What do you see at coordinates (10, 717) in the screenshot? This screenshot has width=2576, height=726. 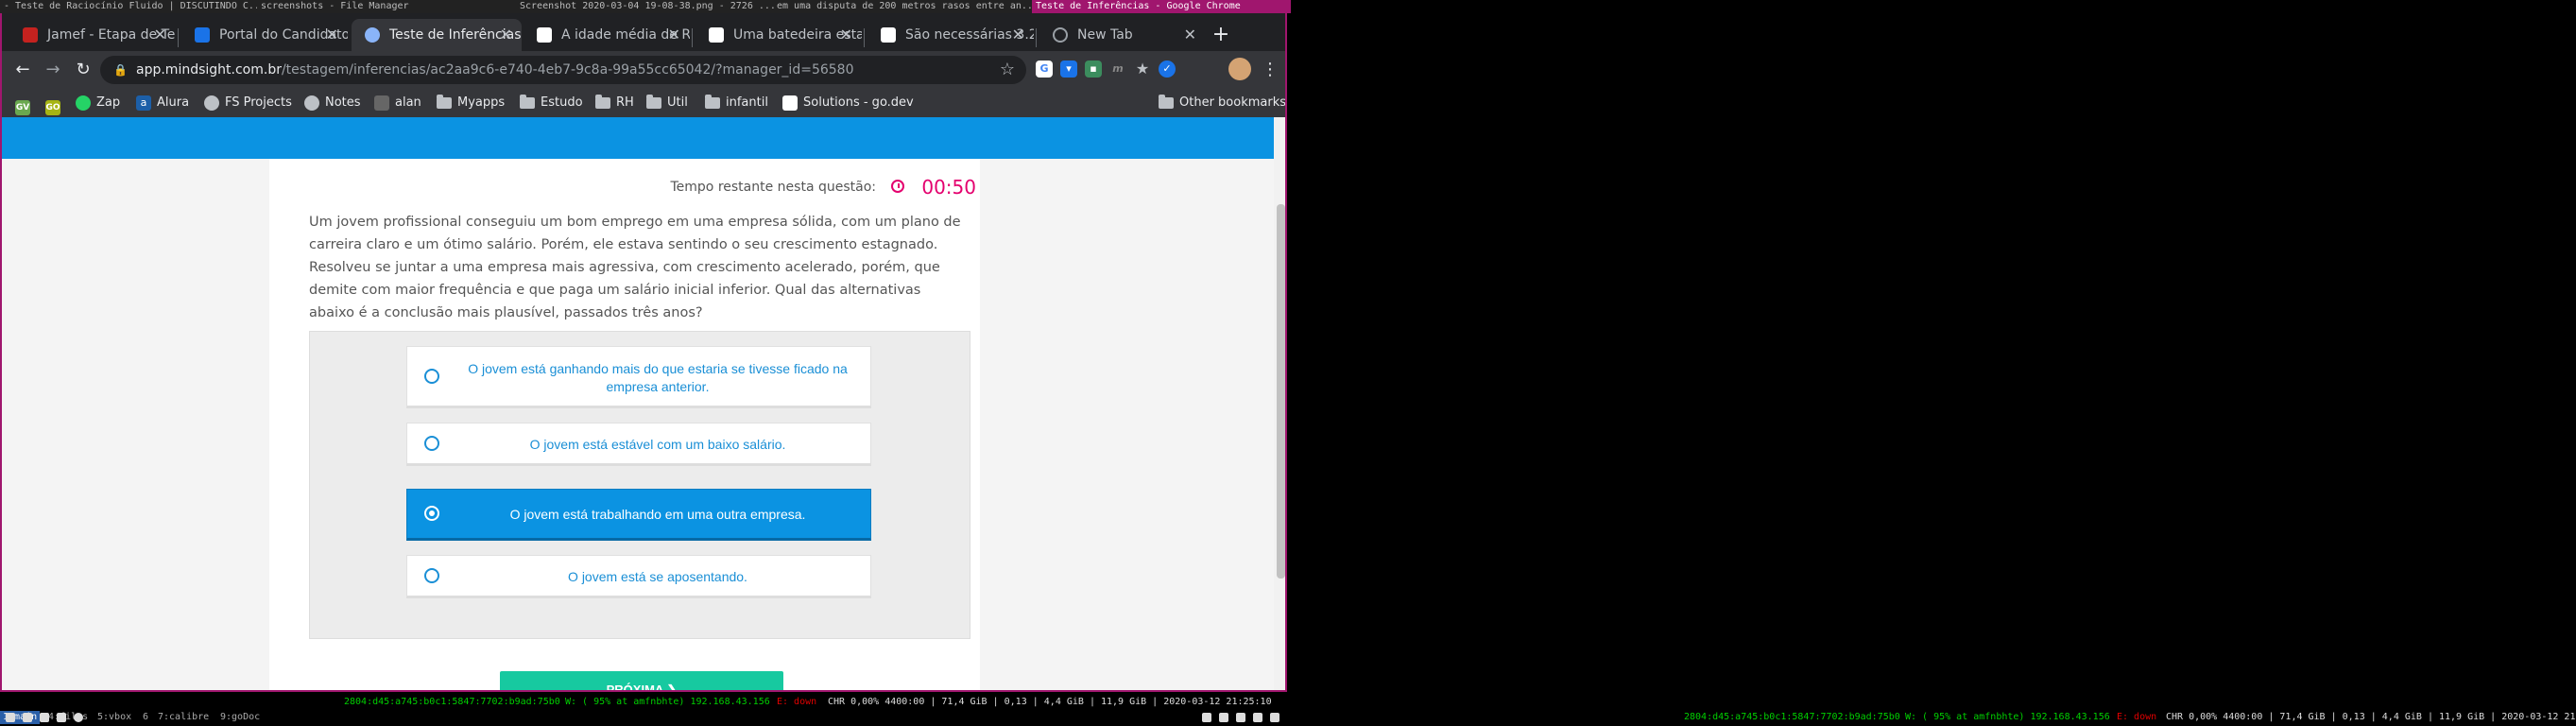 I see `terminal-icon` at bounding box center [10, 717].